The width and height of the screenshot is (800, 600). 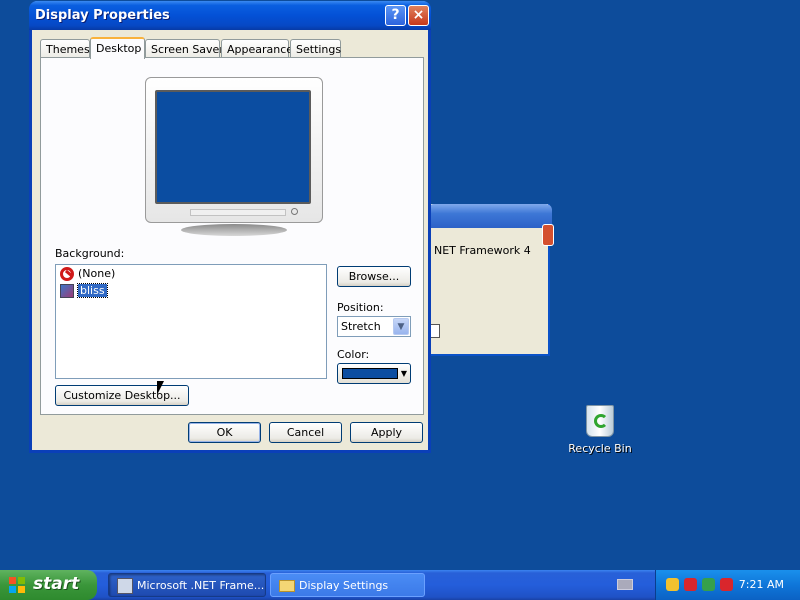 I want to click on keyboard-icon, so click(x=625, y=584).